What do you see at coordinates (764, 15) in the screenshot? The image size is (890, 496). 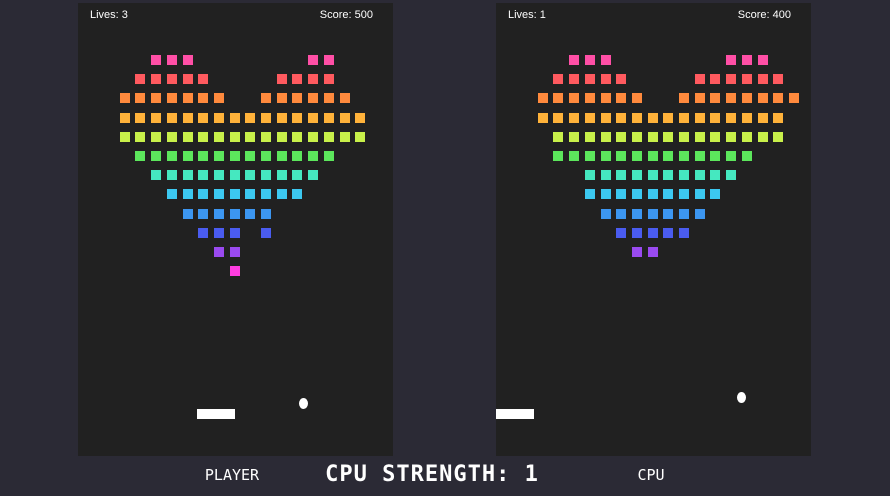 I see `cpu-score: Score: 400` at bounding box center [764, 15].